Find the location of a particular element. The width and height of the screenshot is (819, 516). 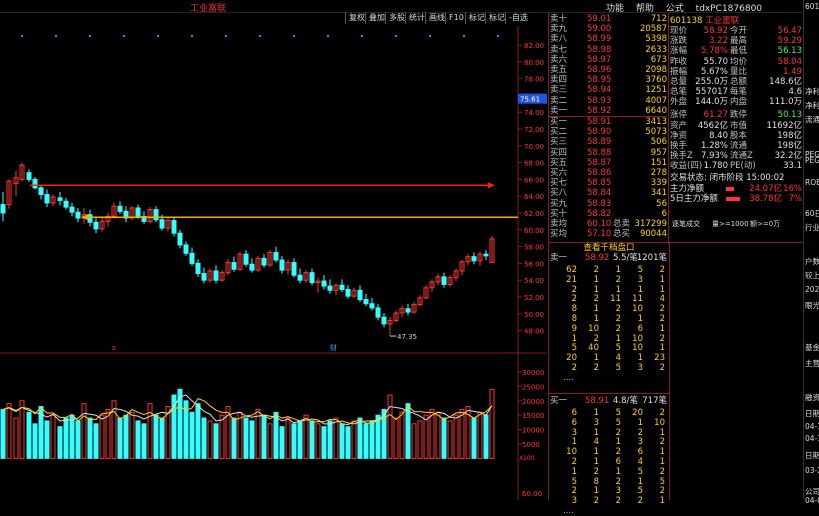

quote-value-2: 56.13 is located at coordinates (789, 51).